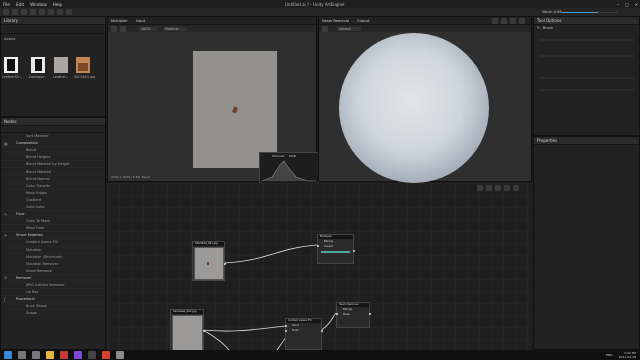 The width and height of the screenshot is (640, 360). I want to click on brush-tool-icon, so click(51, 12).